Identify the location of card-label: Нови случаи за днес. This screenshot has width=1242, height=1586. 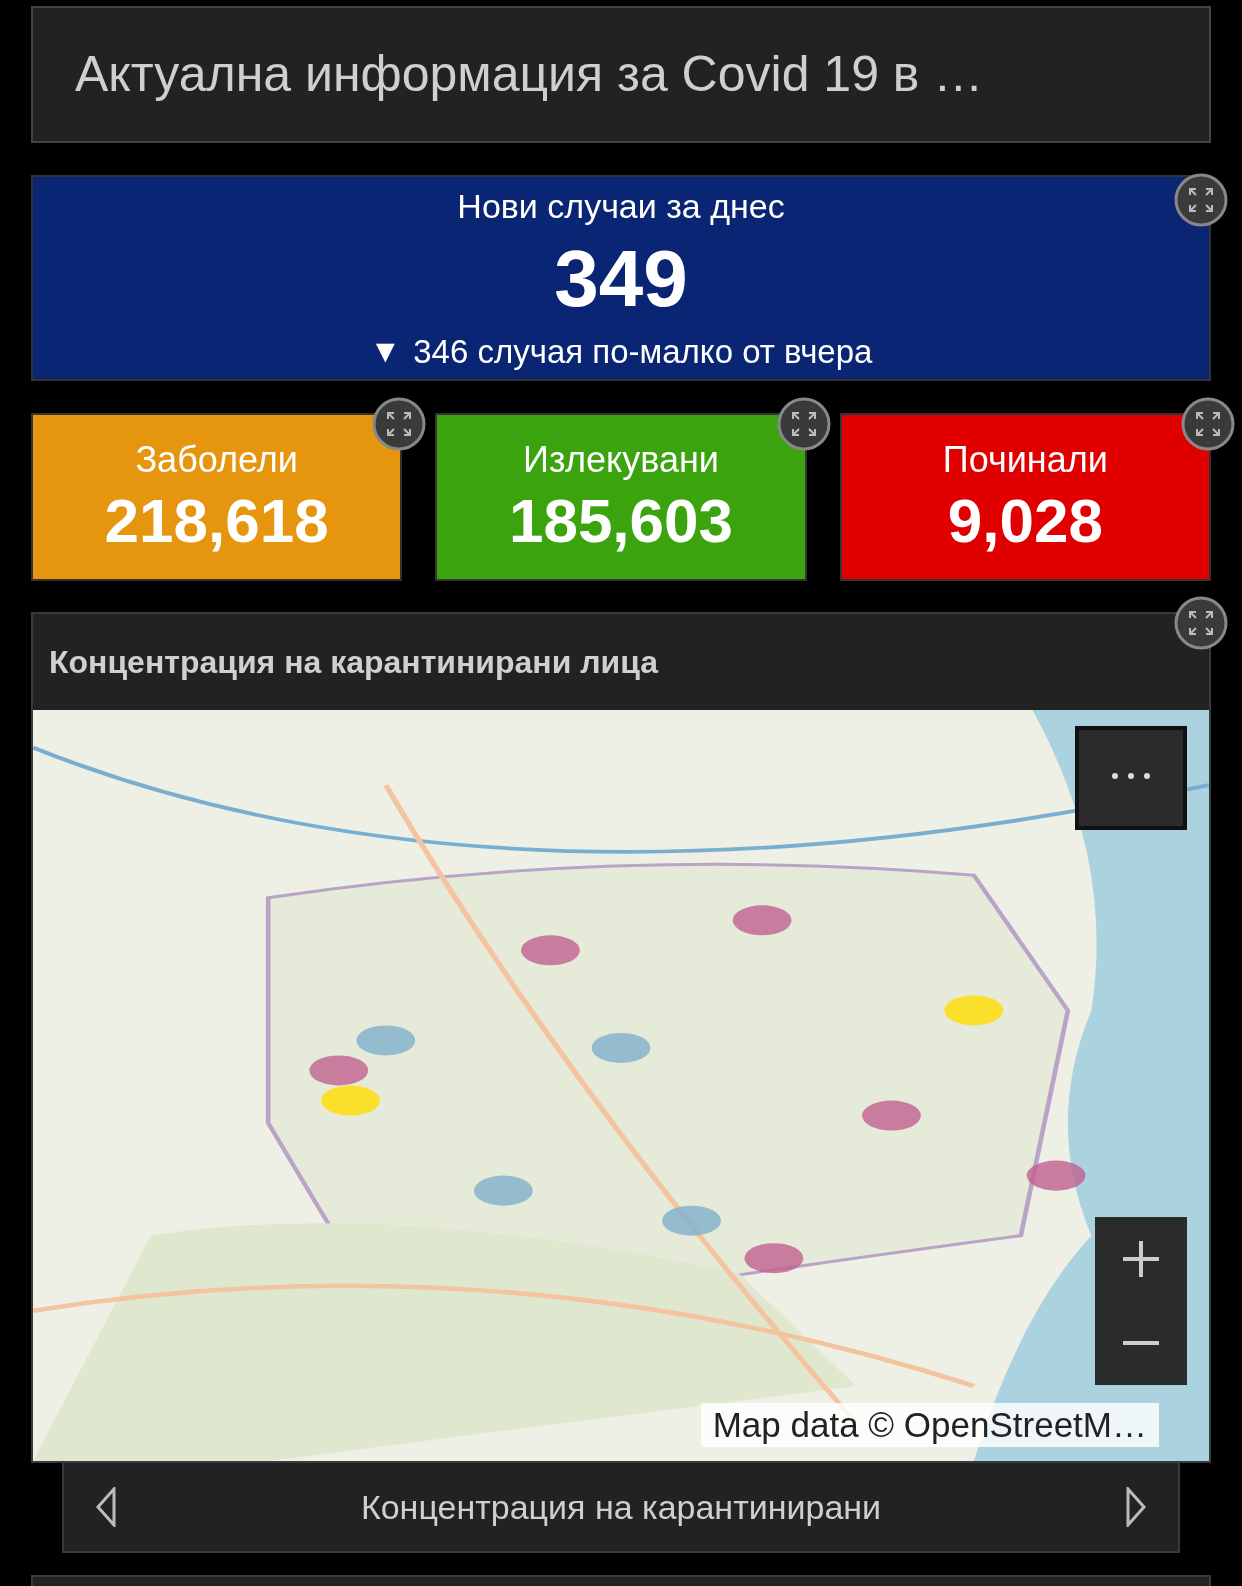
(621, 205).